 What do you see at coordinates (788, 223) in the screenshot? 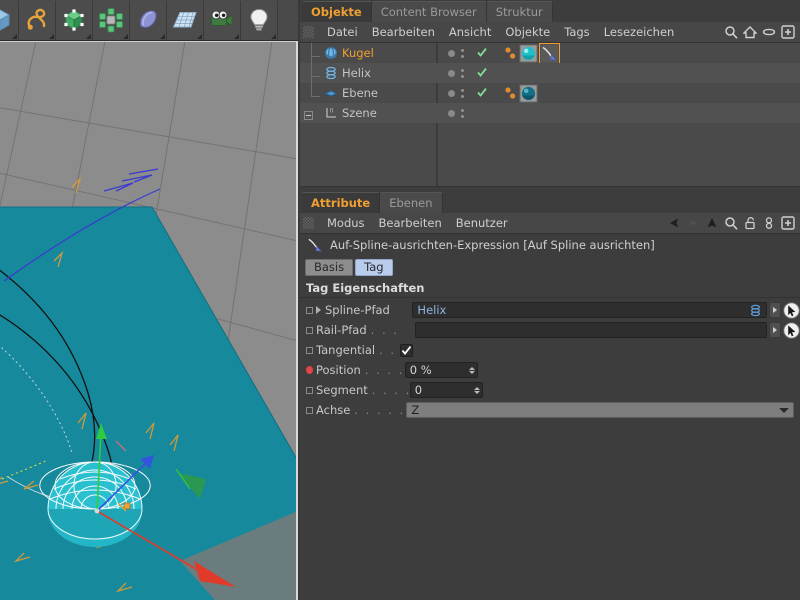
I see `add-icon` at bounding box center [788, 223].